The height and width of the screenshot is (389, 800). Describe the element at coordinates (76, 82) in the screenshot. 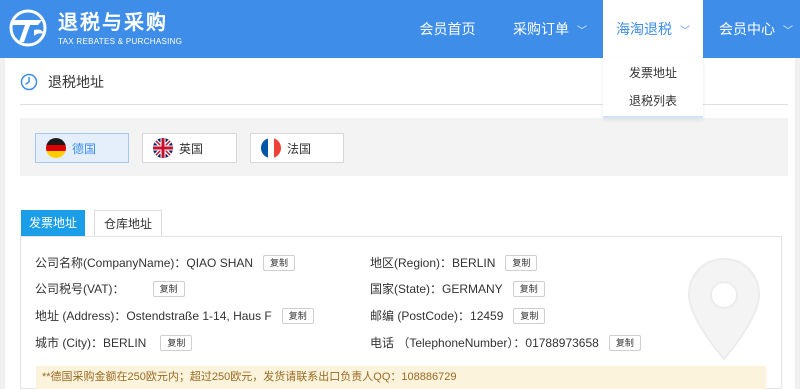

I see `section-title: 退税地址` at that location.